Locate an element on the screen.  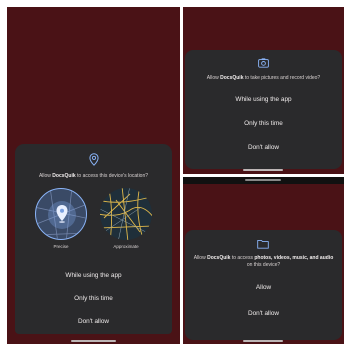
approximate-label: Approximate is located at coordinates (126, 246).